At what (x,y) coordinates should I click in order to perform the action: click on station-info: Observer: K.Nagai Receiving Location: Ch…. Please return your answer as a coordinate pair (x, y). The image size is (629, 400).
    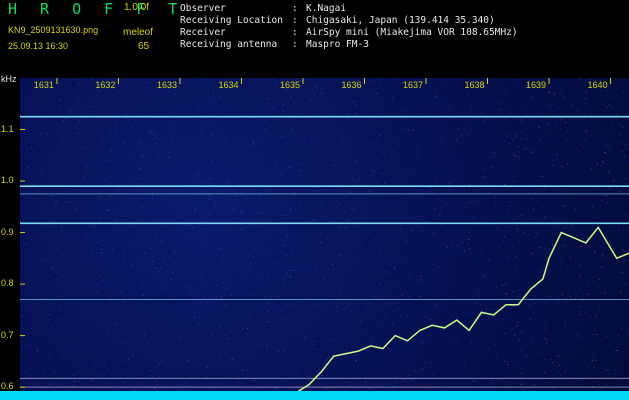
    Looking at the image, I should click on (349, 27).